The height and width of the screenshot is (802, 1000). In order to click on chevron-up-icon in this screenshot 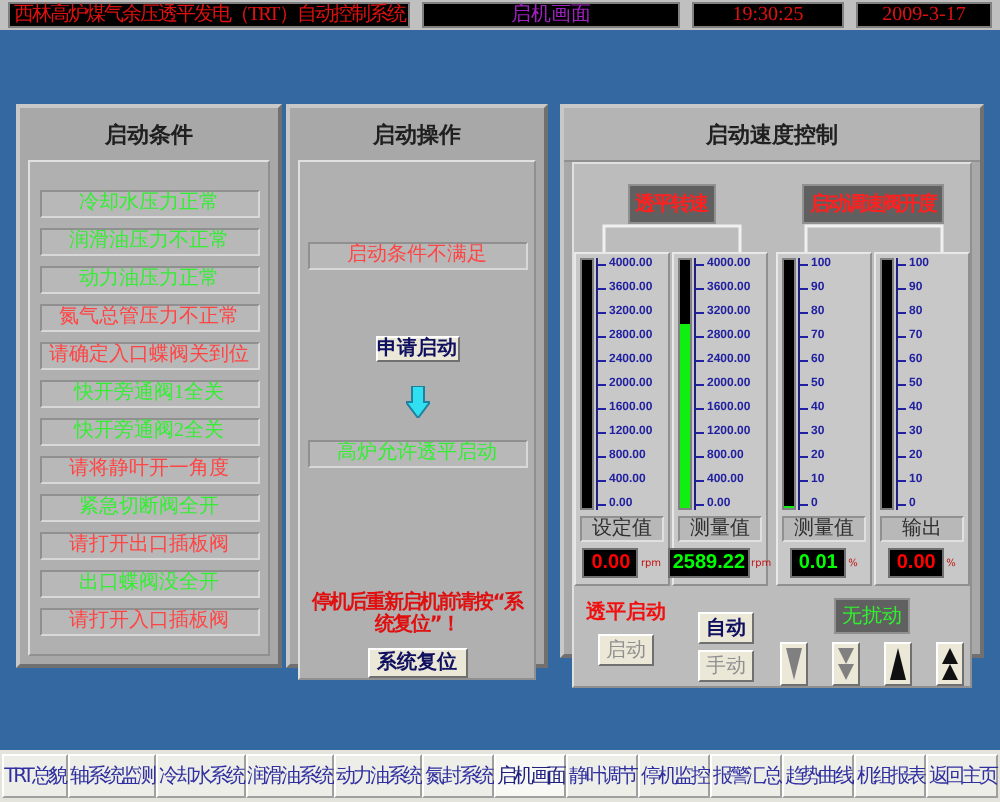, I will do `click(898, 664)`.